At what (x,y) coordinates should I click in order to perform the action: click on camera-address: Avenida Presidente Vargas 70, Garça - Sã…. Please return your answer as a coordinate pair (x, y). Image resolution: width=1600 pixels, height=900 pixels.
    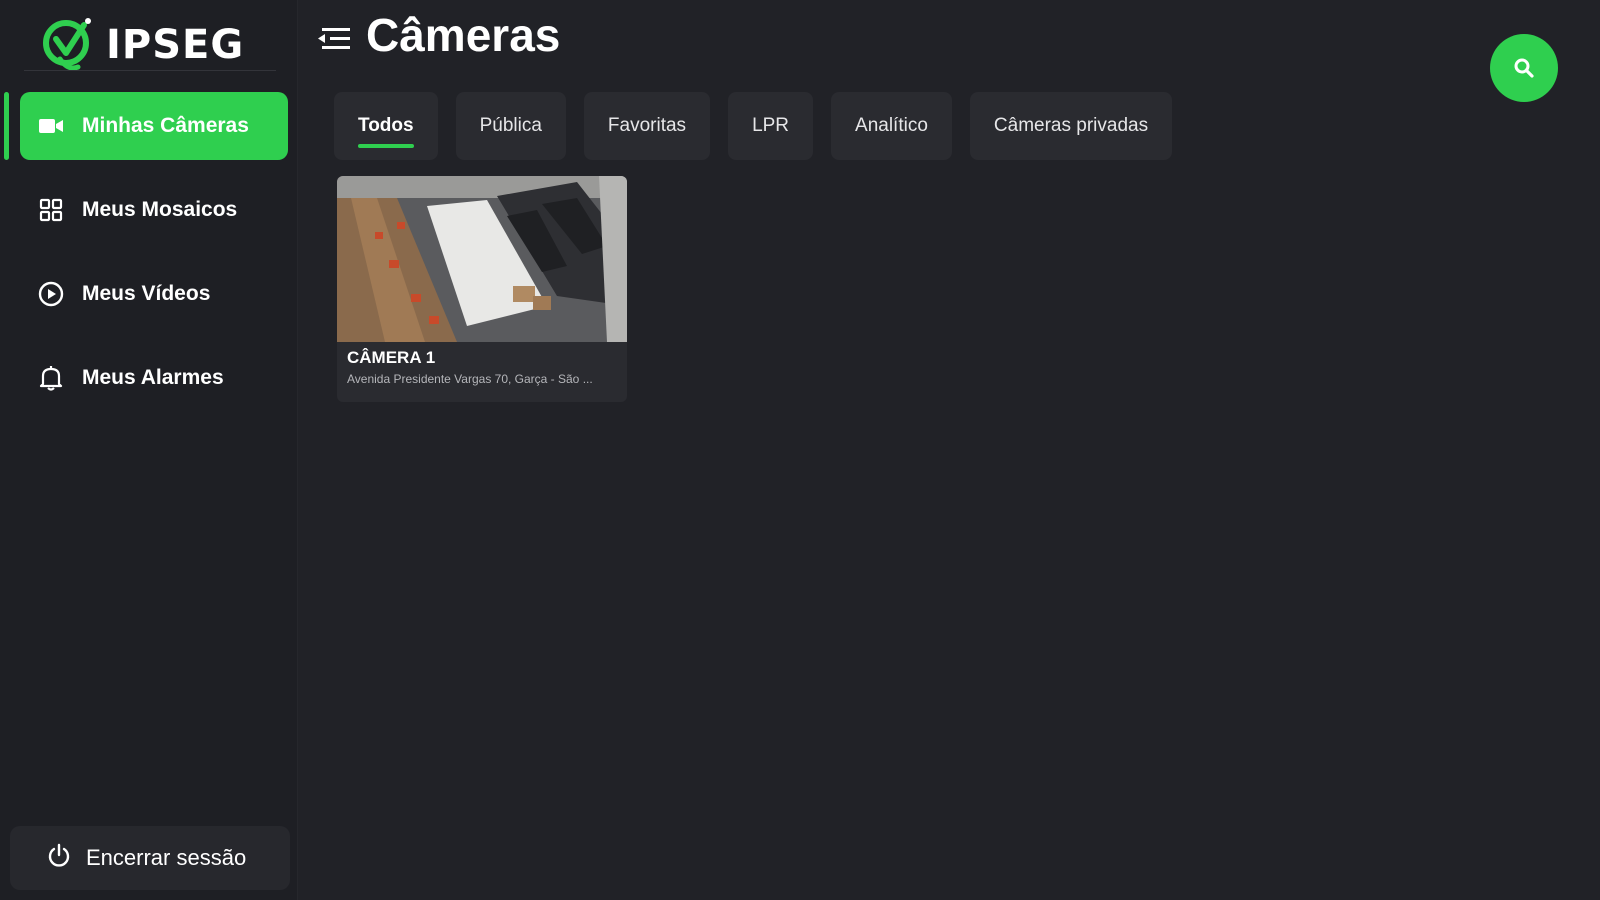
    Looking at the image, I should click on (470, 379).